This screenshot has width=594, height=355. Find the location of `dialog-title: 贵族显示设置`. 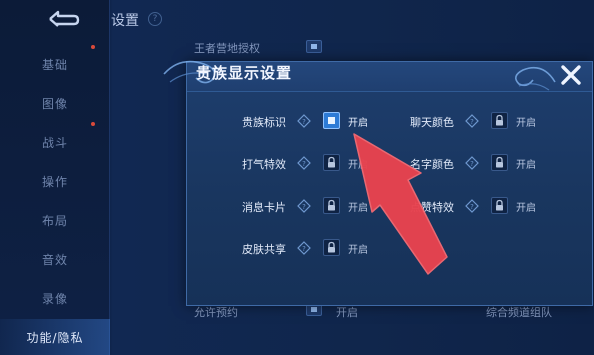

dialog-title: 贵族显示设置 is located at coordinates (244, 73).